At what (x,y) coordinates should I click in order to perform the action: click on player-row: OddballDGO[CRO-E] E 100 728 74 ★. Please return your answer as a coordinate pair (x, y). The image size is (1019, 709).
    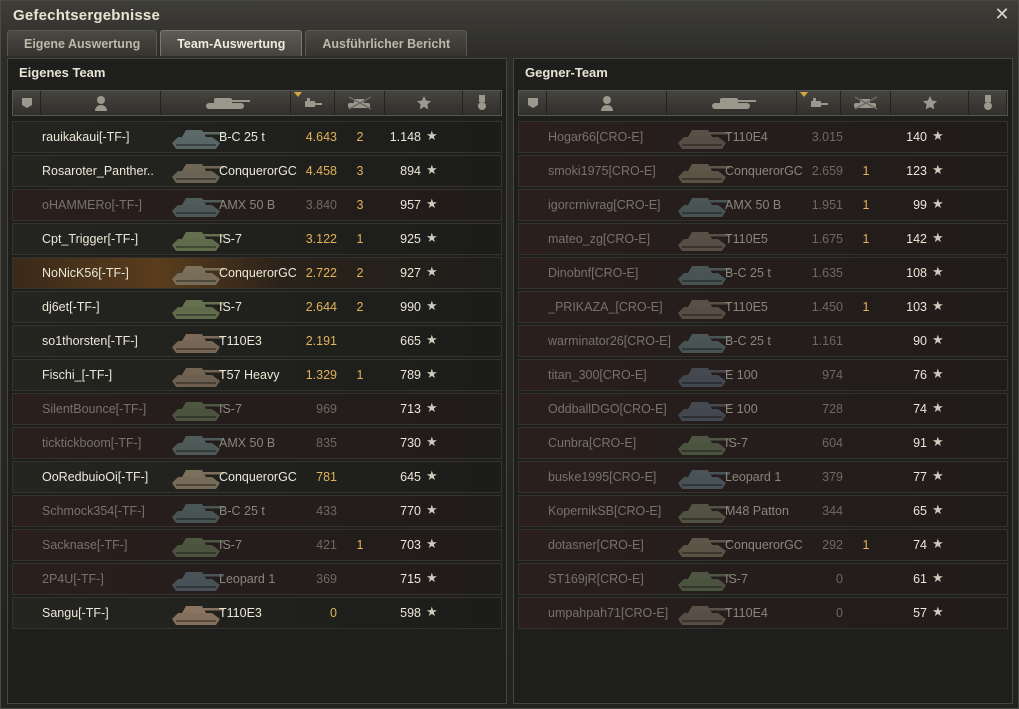
    Looking at the image, I should click on (763, 409).